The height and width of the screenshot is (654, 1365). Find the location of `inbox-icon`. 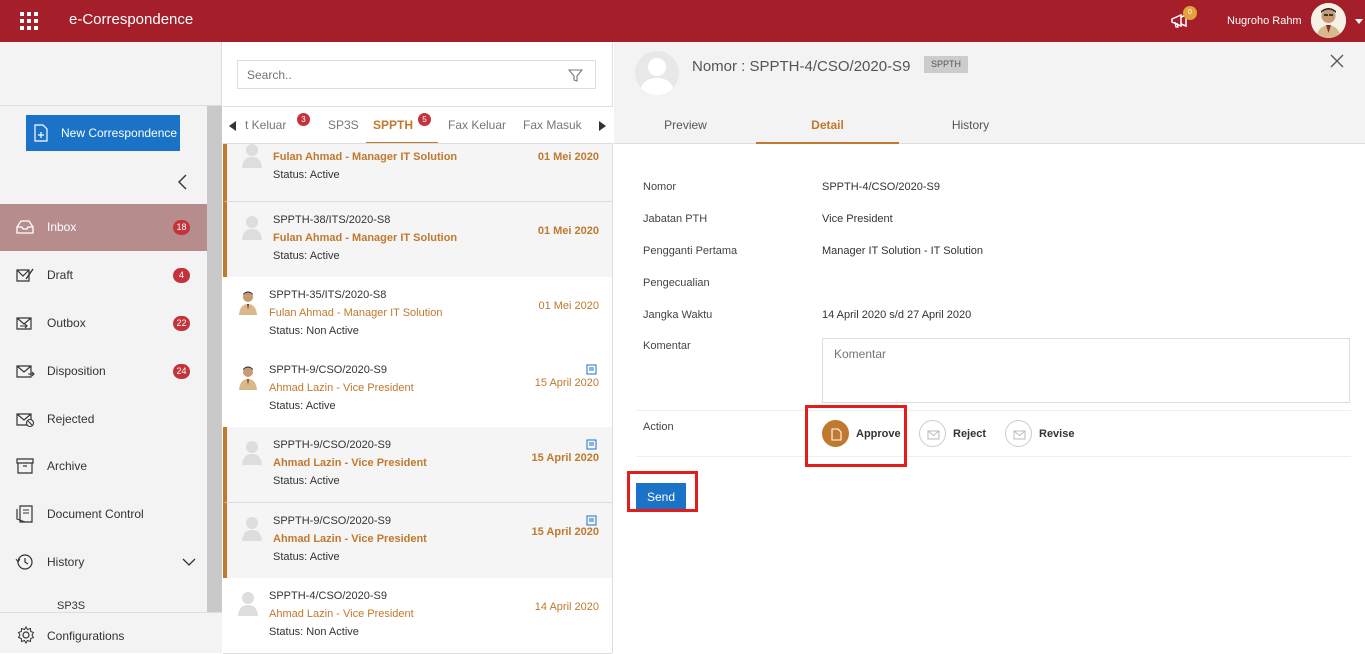

inbox-icon is located at coordinates (25, 227).